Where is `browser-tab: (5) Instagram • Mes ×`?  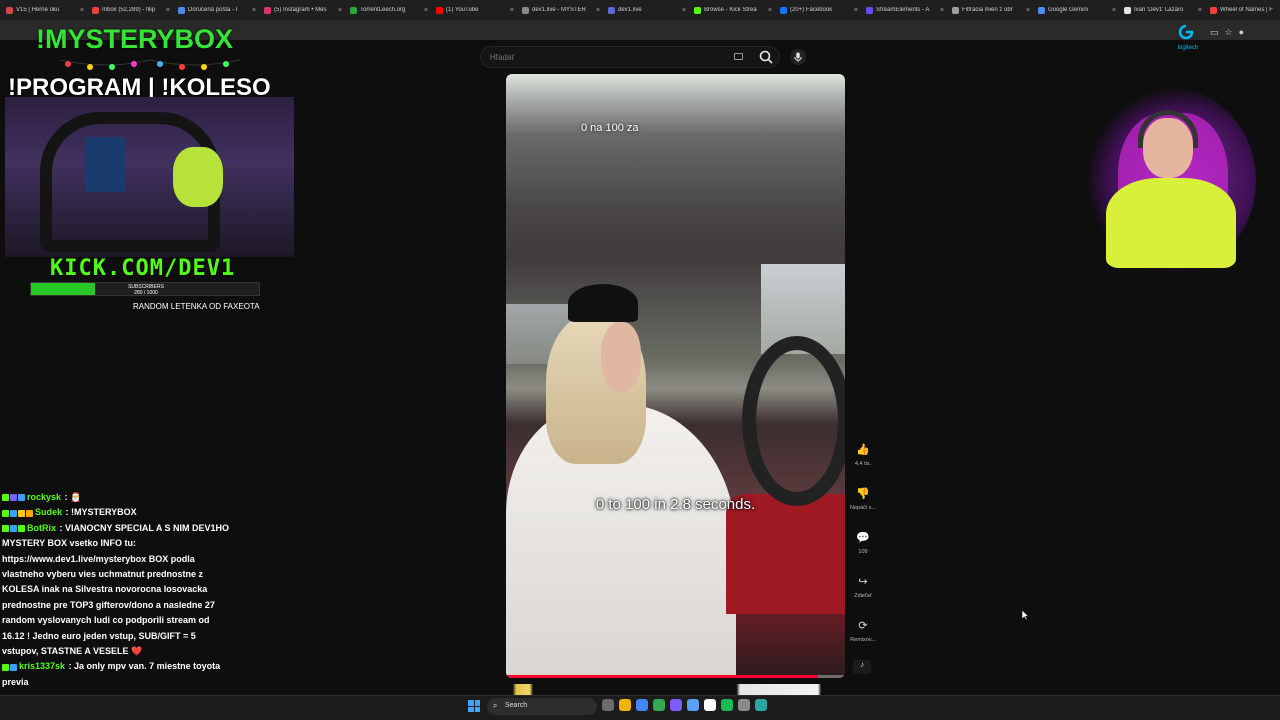
browser-tab: (5) Instagram • Mes × is located at coordinates (303, 10).